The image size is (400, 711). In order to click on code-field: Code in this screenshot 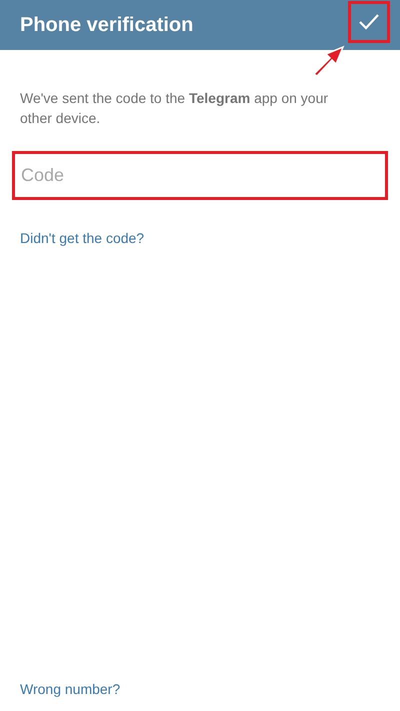, I will do `click(200, 175)`.